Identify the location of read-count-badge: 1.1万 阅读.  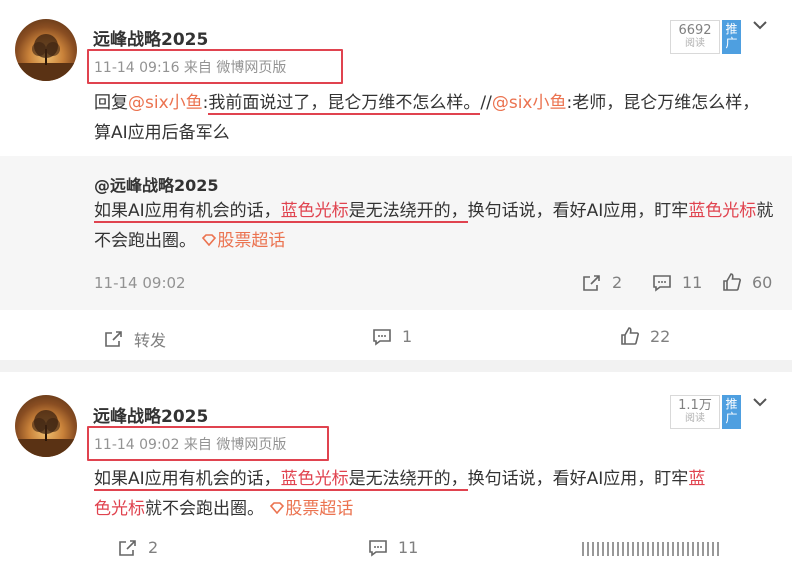
(695, 412).